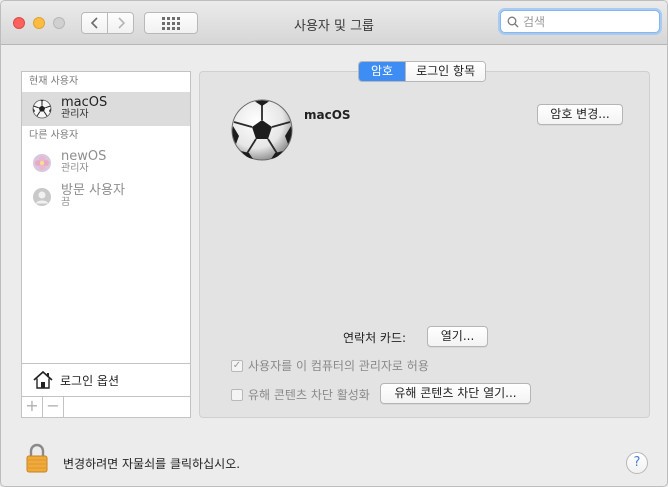  Describe the element at coordinates (84, 102) in the screenshot. I see `user-name: macOS` at that location.